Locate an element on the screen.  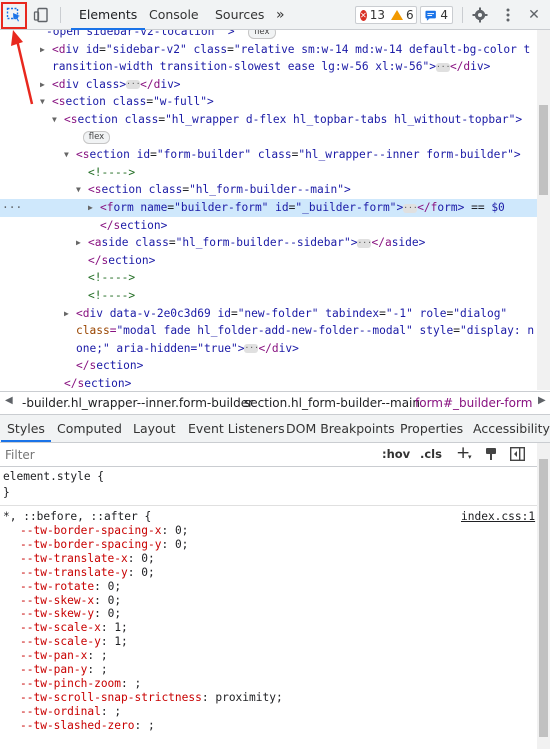
tab-console: Console is located at coordinates (174, 15).